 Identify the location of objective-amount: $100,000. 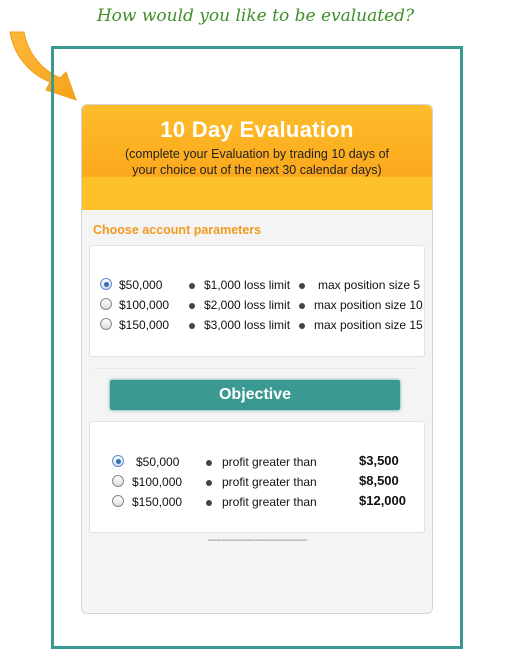
(157, 482).